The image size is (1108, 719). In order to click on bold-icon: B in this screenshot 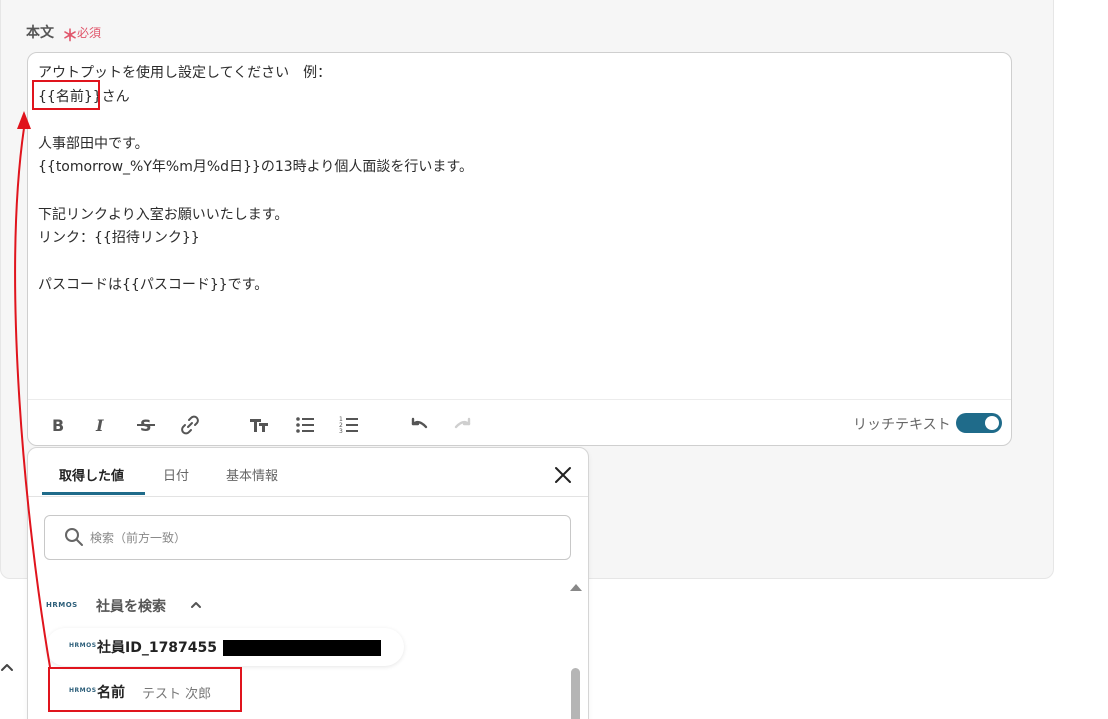, I will do `click(58, 425)`.